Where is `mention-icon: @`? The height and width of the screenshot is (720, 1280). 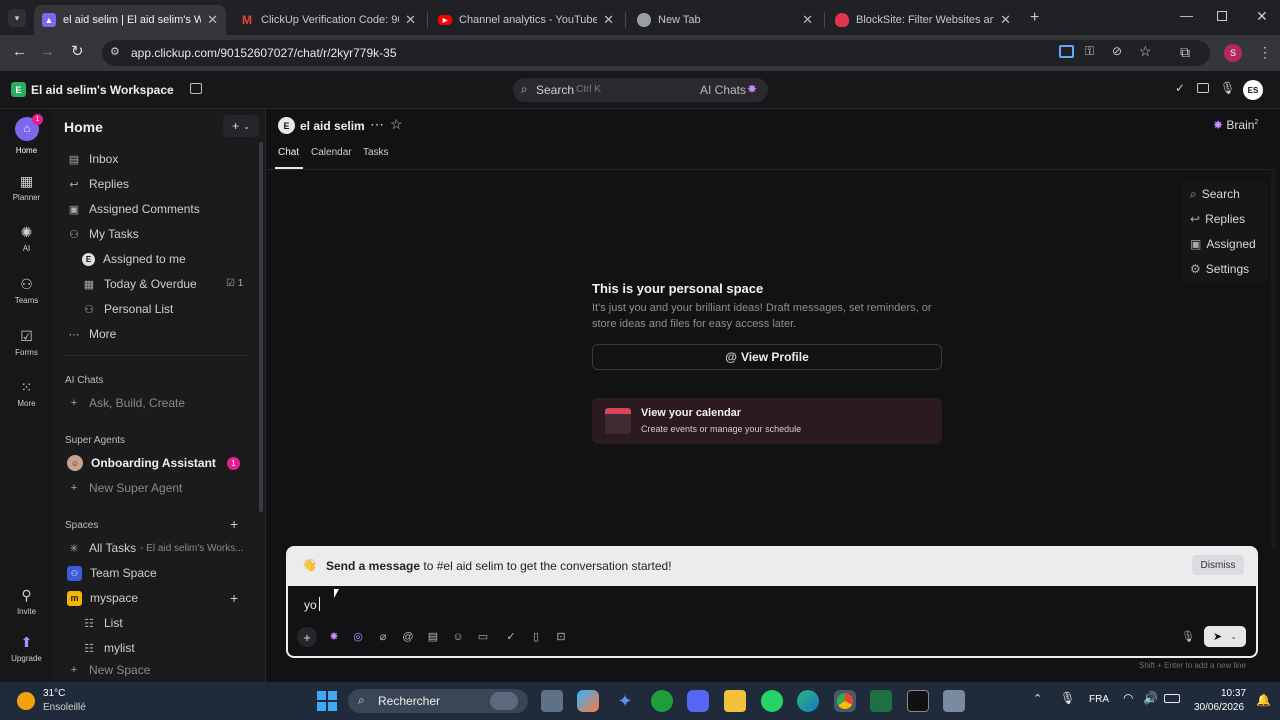
mention-icon: @ is located at coordinates (408, 637).